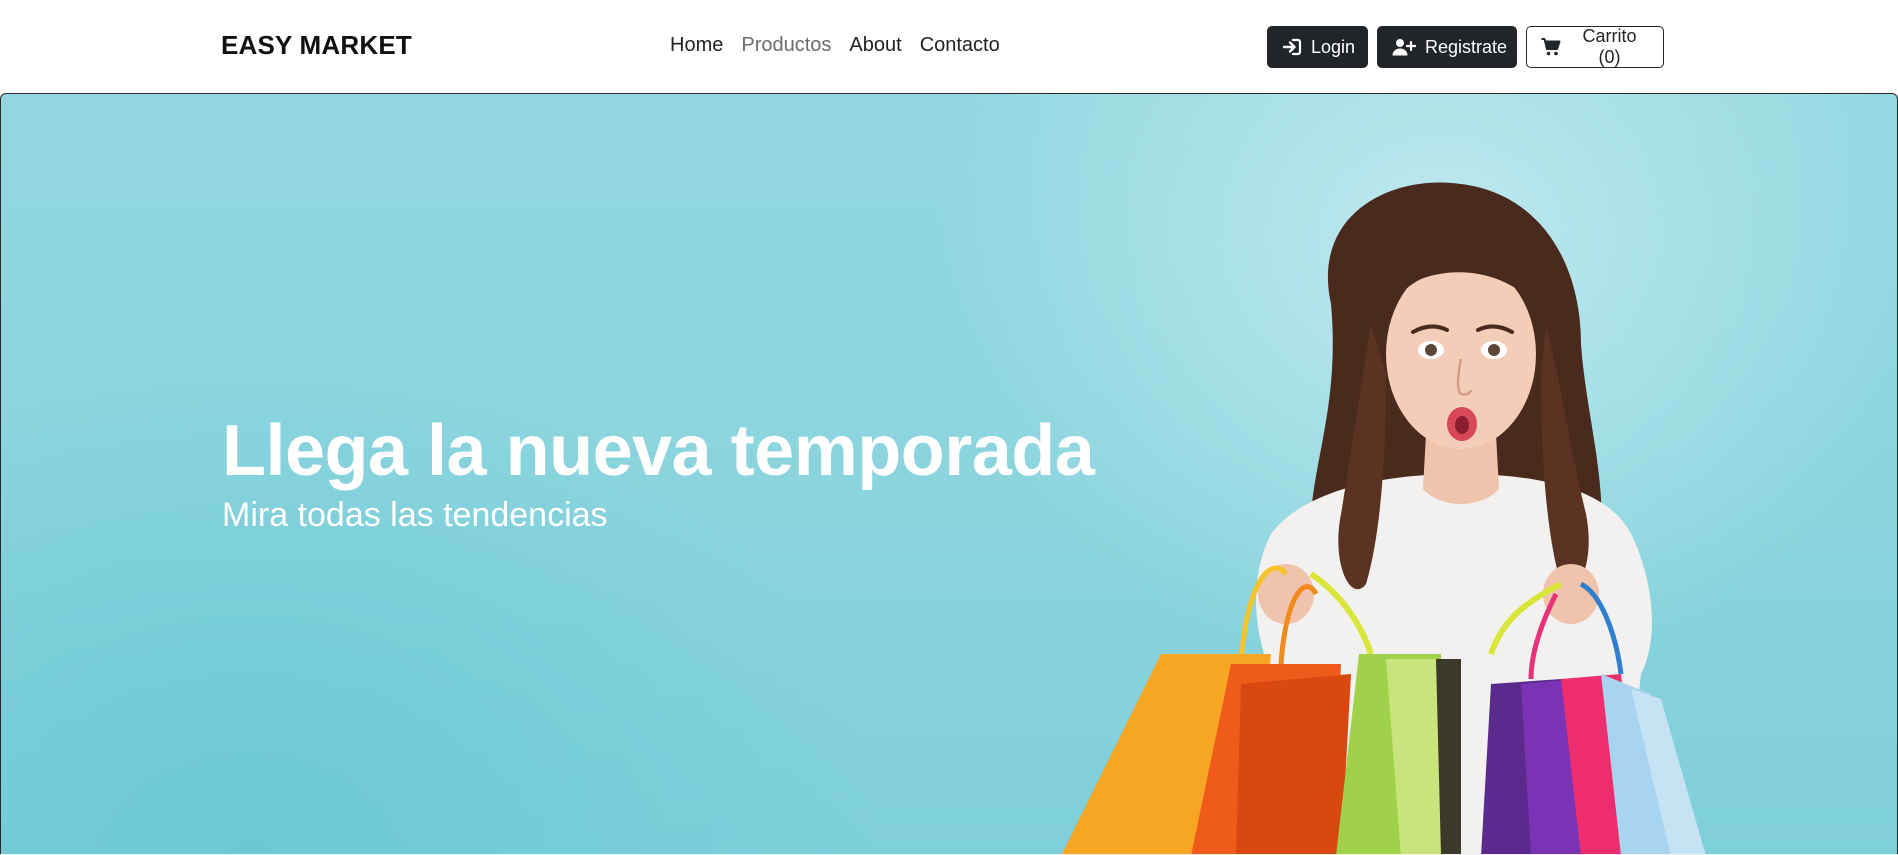  I want to click on hero-title: Llega la nueva temporada, so click(658, 451).